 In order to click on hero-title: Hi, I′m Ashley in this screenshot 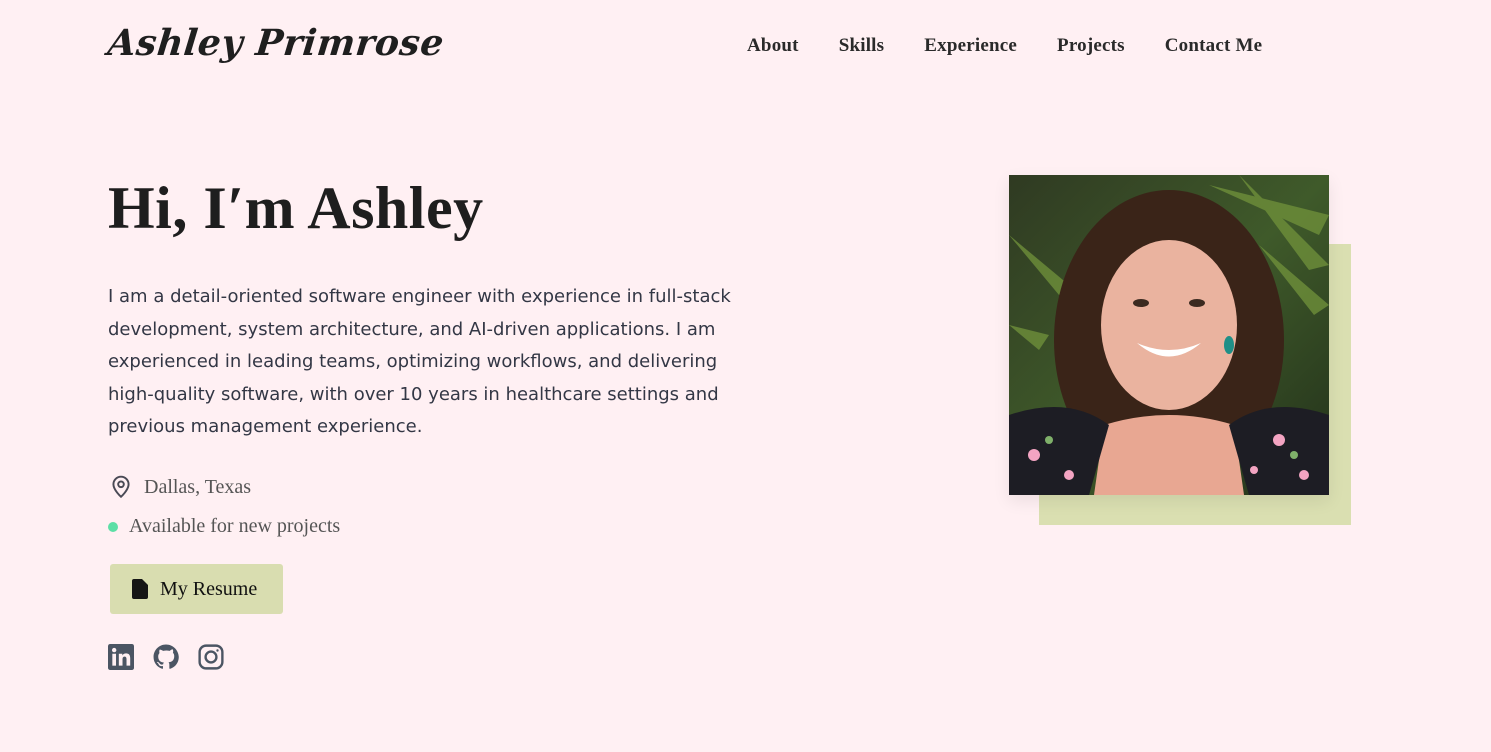, I will do `click(296, 208)`.